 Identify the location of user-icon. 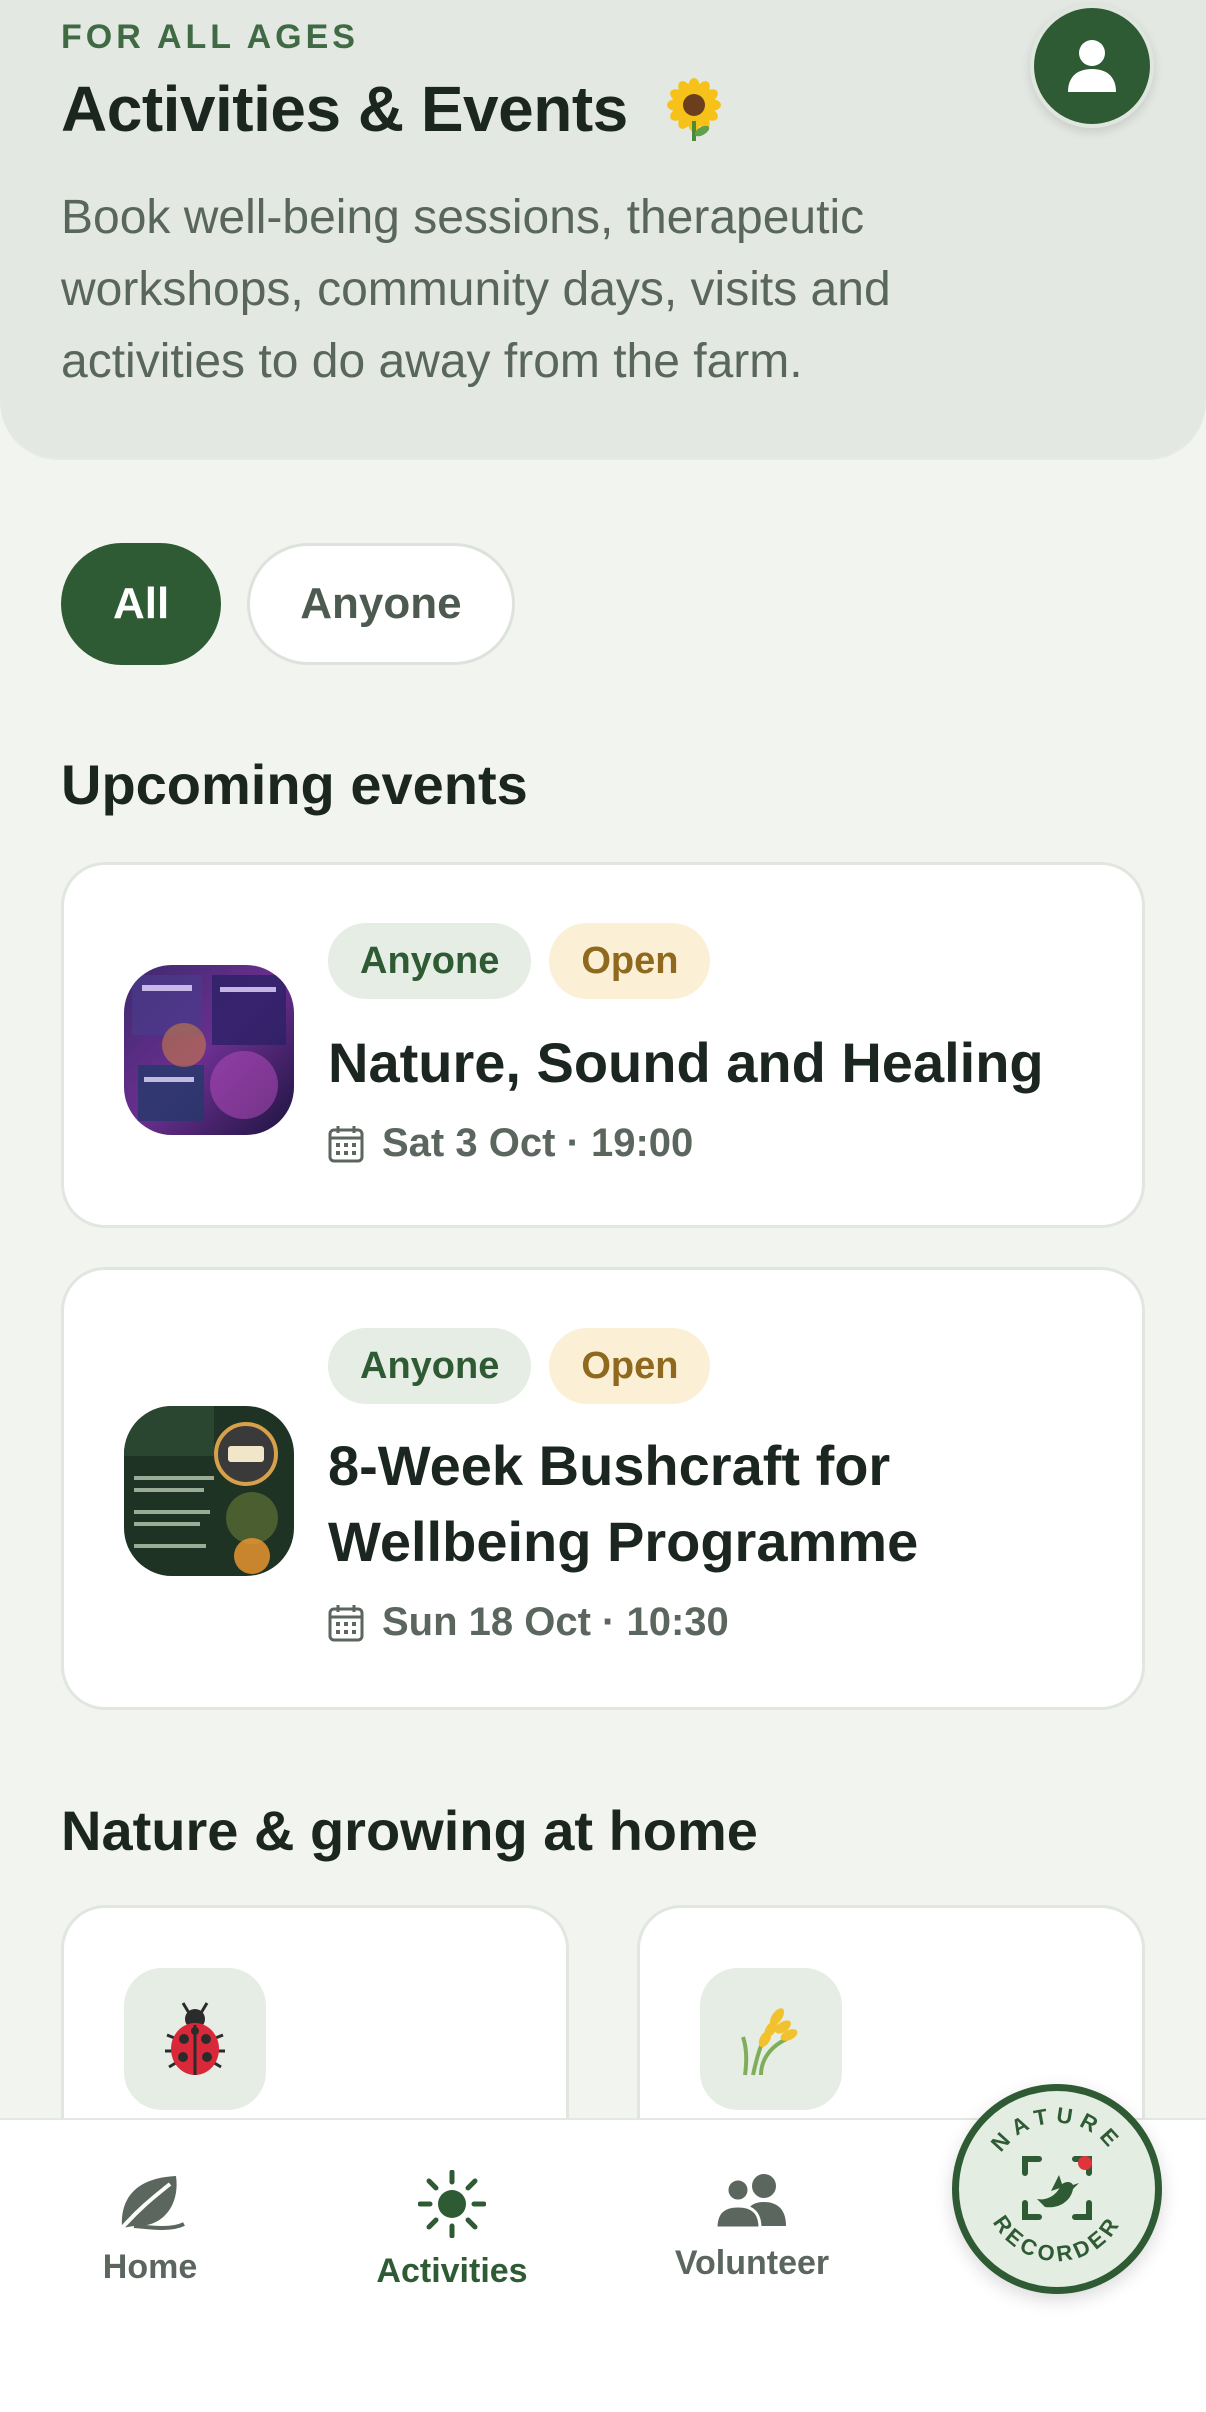
(1092, 66).